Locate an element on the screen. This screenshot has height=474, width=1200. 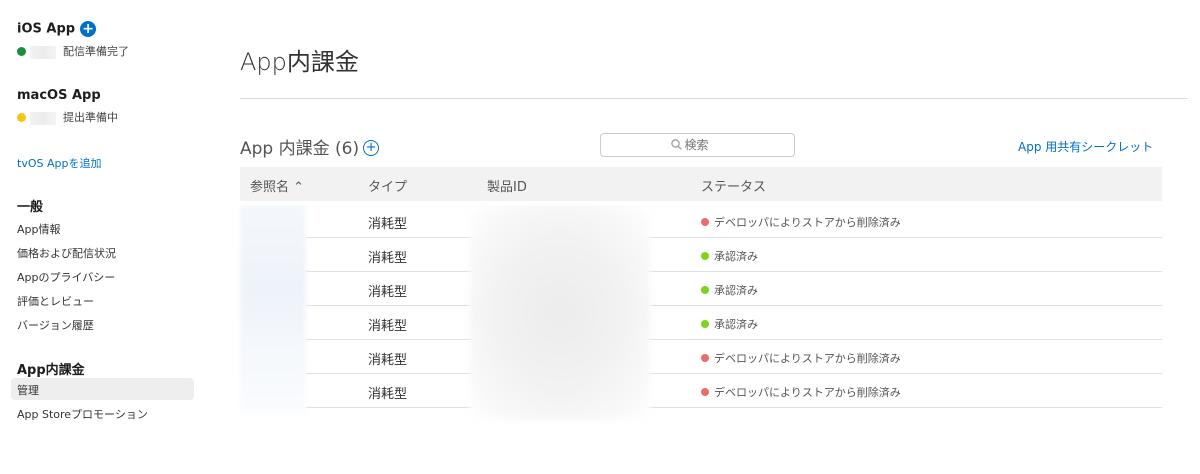
column-header-product-id: 製品ID is located at coordinates (507, 185).